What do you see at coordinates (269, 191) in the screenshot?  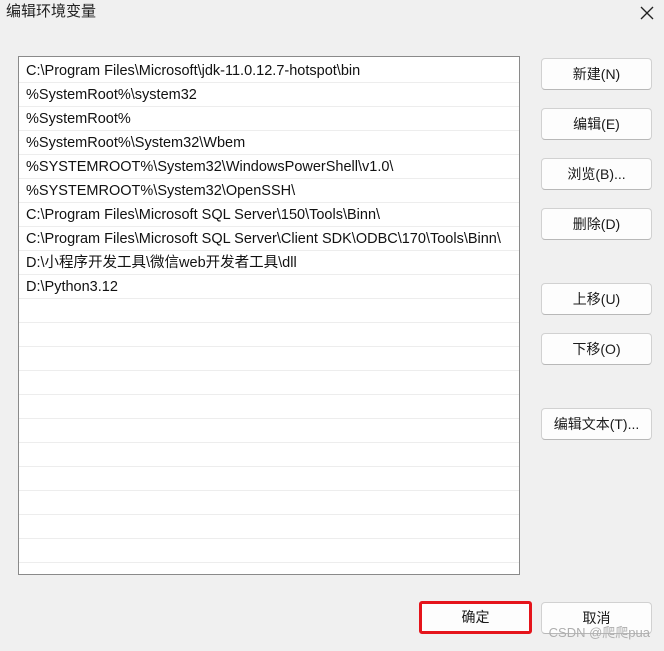 I see `list-item: %SYSTEMROOT%\System32\OpenSSH\` at bounding box center [269, 191].